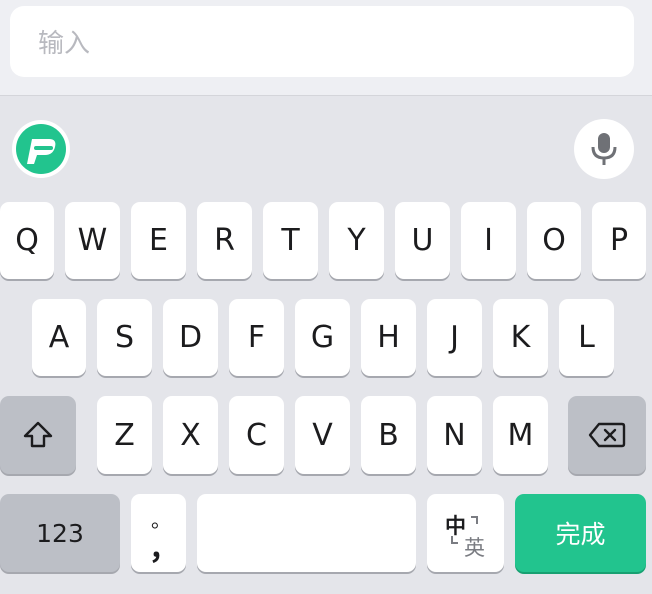  I want to click on key-t: T, so click(290, 240).